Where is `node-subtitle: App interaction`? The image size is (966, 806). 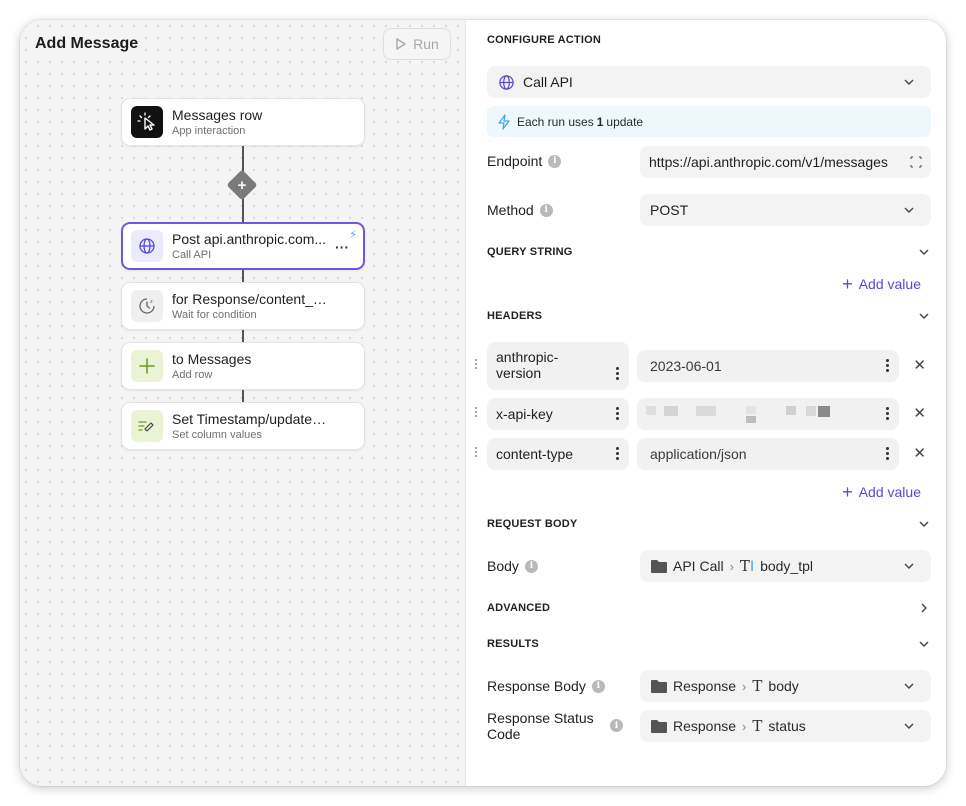
node-subtitle: App interaction is located at coordinates (209, 131).